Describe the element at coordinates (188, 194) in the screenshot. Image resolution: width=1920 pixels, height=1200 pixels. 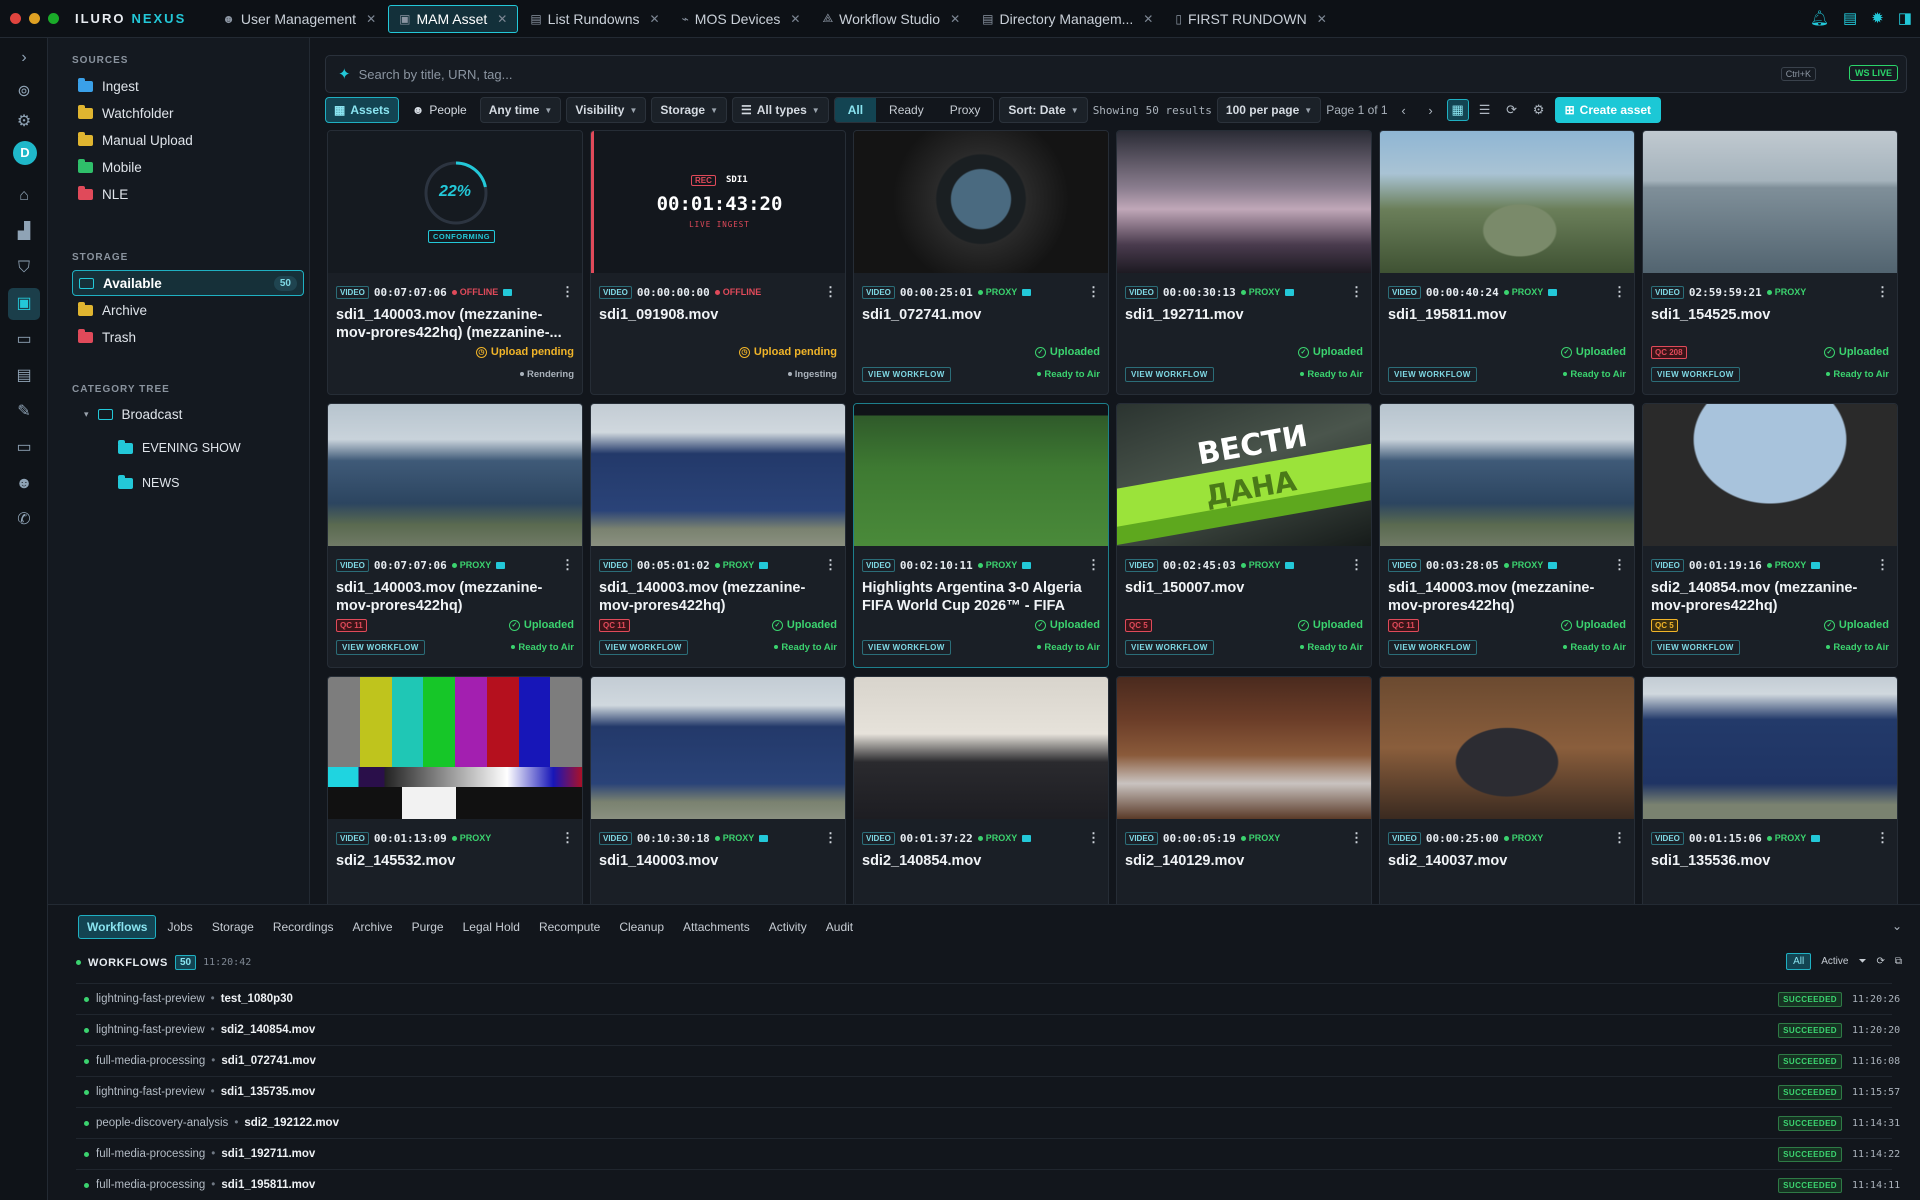
I see `sidebar-item-nle: NLE` at that location.